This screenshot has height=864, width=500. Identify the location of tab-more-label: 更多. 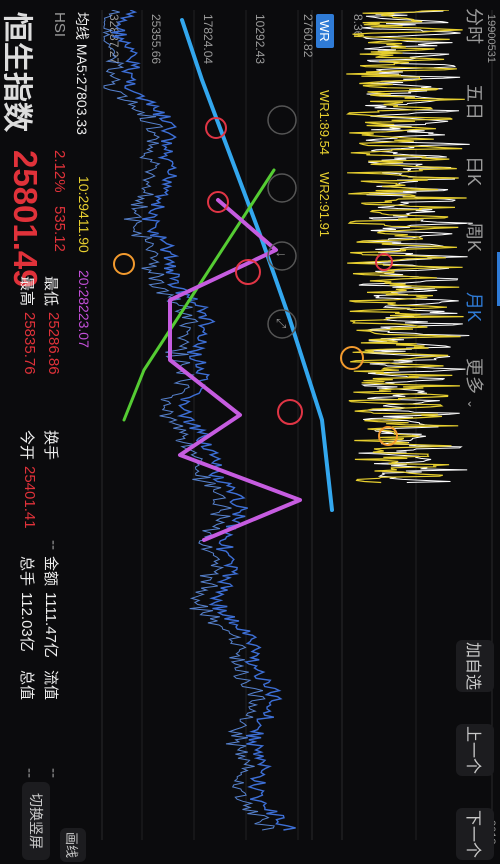
(474, 376).